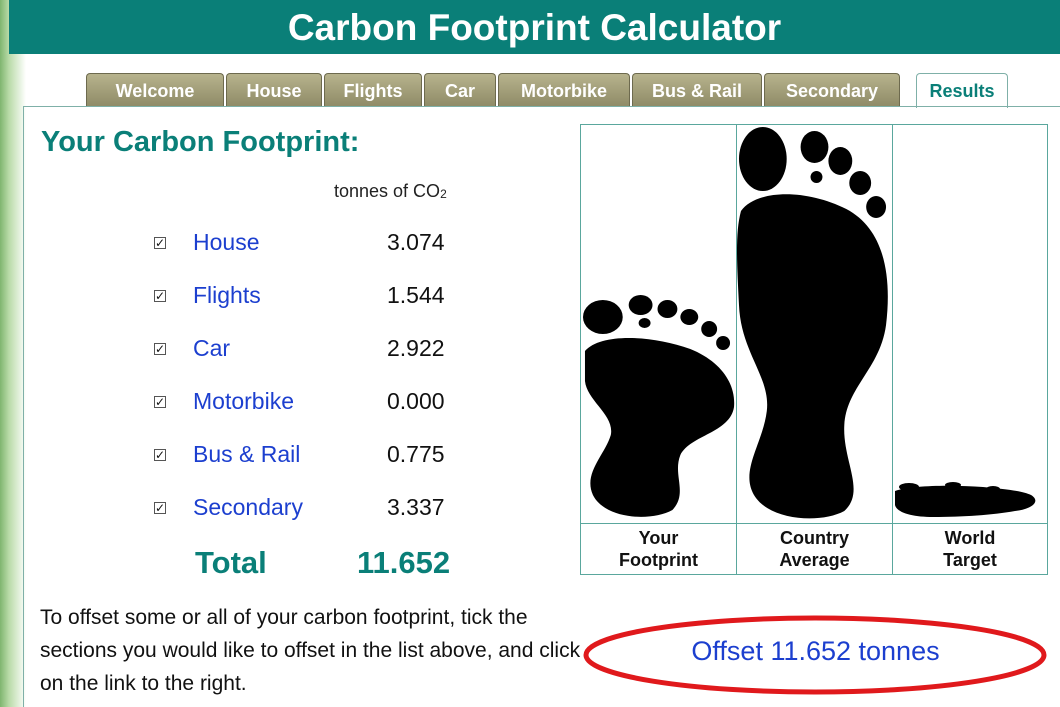  What do you see at coordinates (160, 402) in the screenshot?
I see `motorbike-checkbox: ✓` at bounding box center [160, 402].